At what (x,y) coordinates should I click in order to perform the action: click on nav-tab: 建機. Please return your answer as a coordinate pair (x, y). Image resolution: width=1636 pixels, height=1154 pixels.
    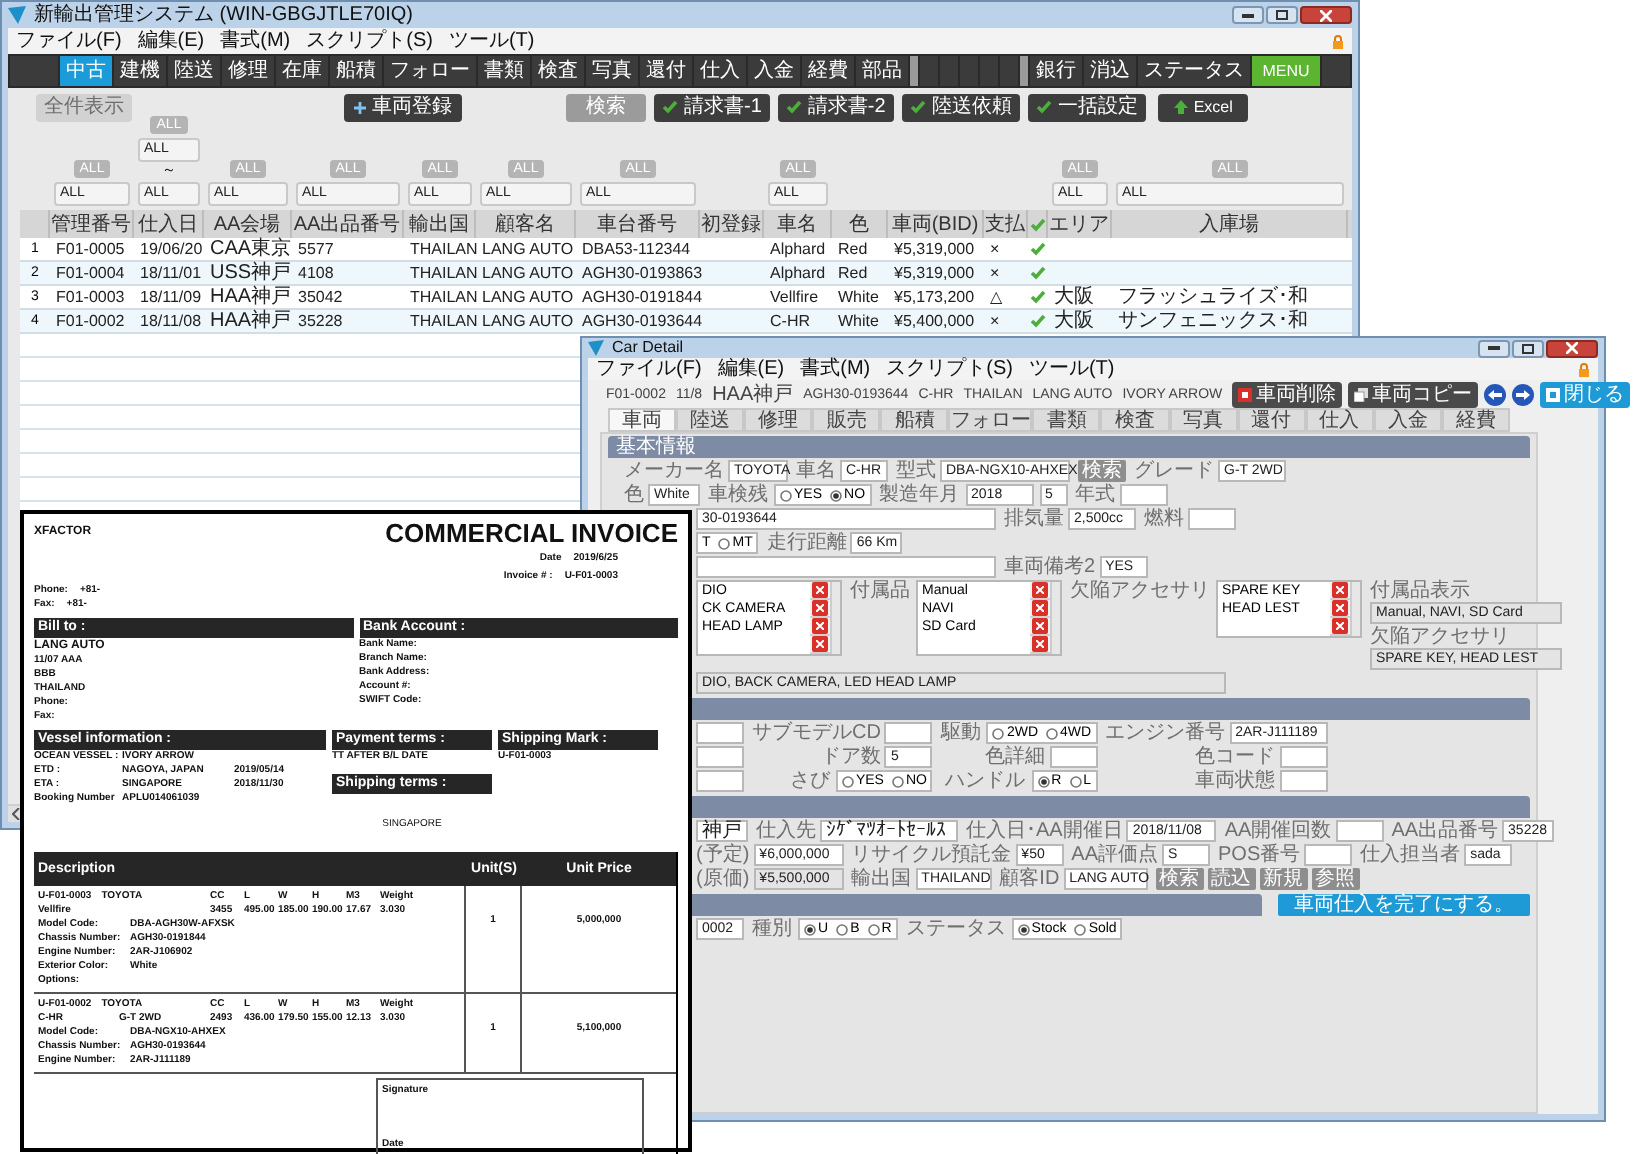
    Looking at the image, I should click on (140, 71).